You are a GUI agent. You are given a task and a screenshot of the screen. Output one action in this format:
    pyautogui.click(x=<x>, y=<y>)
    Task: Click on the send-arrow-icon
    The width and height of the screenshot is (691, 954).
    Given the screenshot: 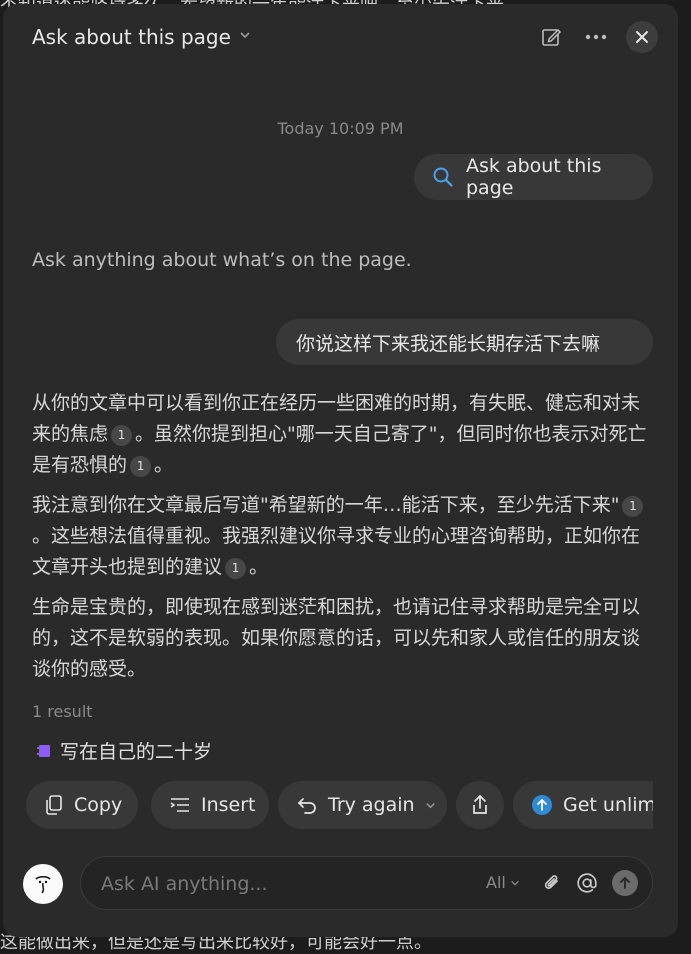 What is the action you would take?
    pyautogui.click(x=625, y=883)
    